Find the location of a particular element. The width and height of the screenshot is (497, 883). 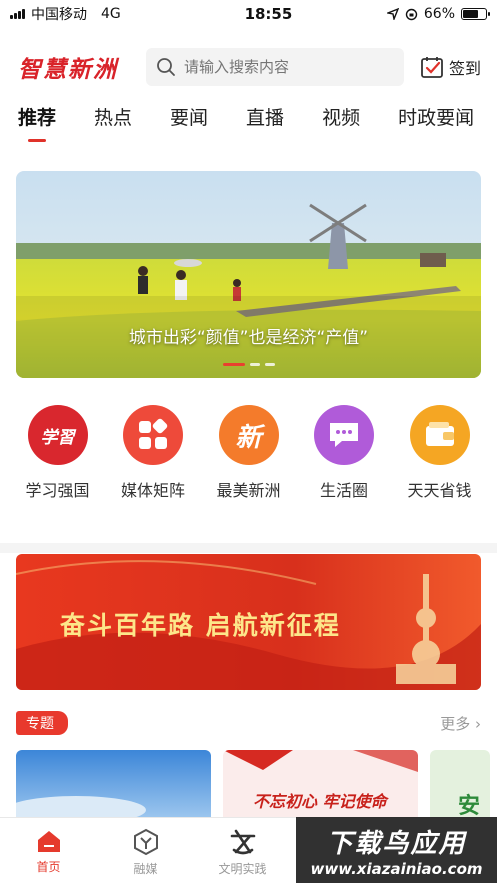

search-icon is located at coordinates (166, 67).